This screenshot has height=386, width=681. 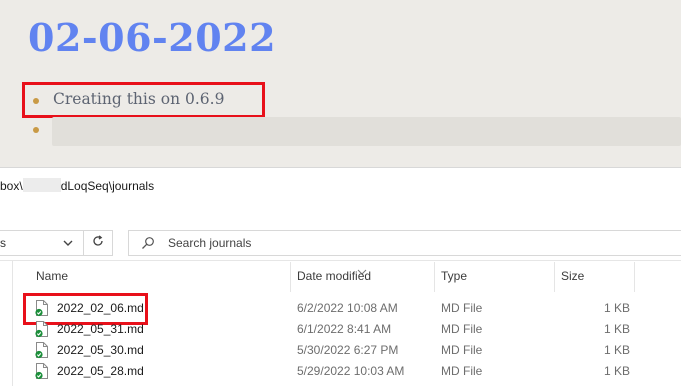 I want to click on file-date: 5/30/2022 6:27 PM, so click(x=348, y=350).